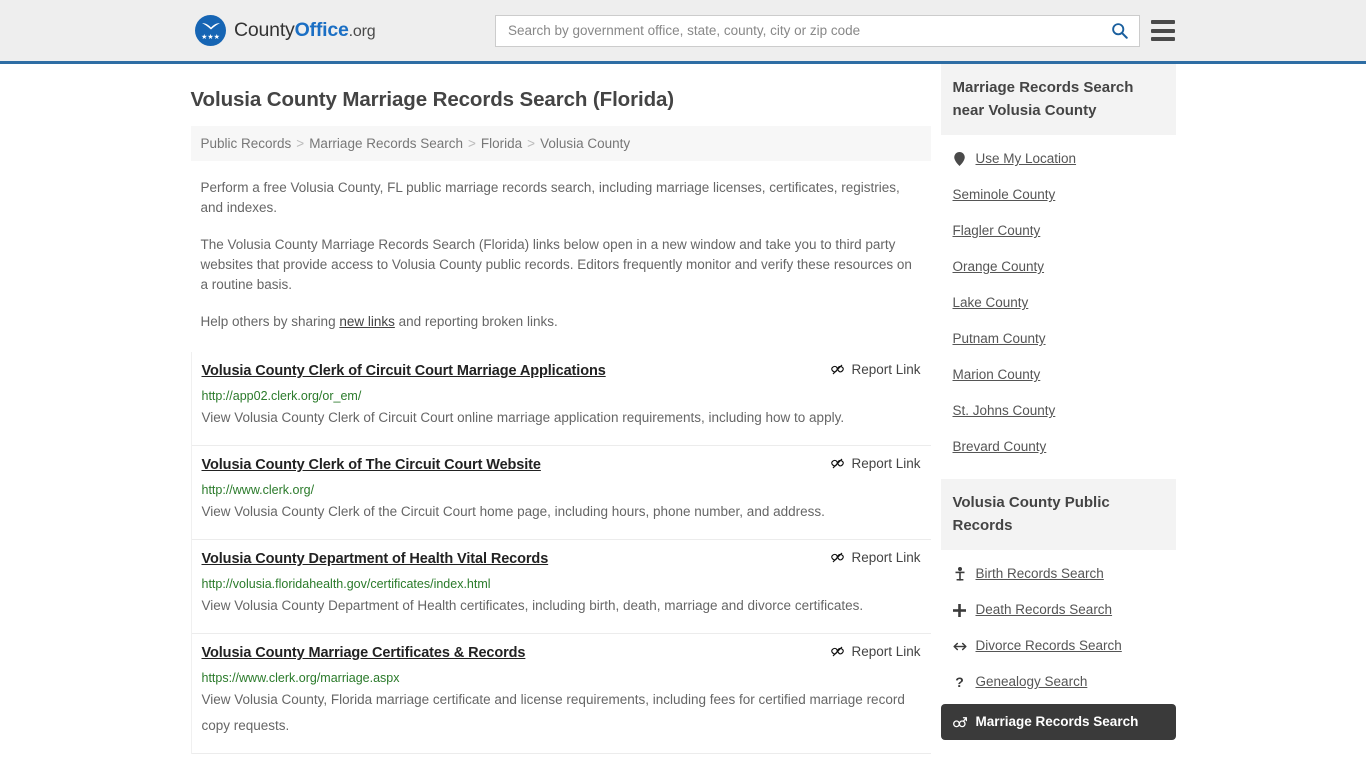  Describe the element at coordinates (999, 446) in the screenshot. I see `sidebar-item-label: Brevard County` at that location.